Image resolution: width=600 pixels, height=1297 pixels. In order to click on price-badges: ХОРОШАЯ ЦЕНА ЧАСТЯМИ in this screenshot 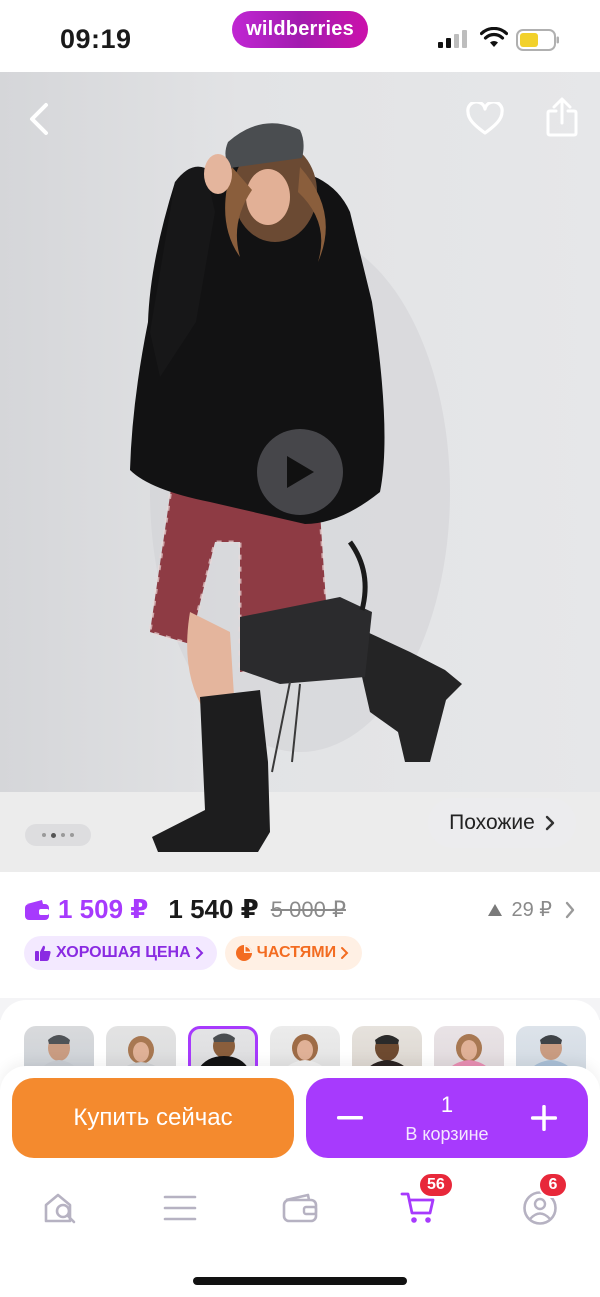, I will do `click(193, 953)`.